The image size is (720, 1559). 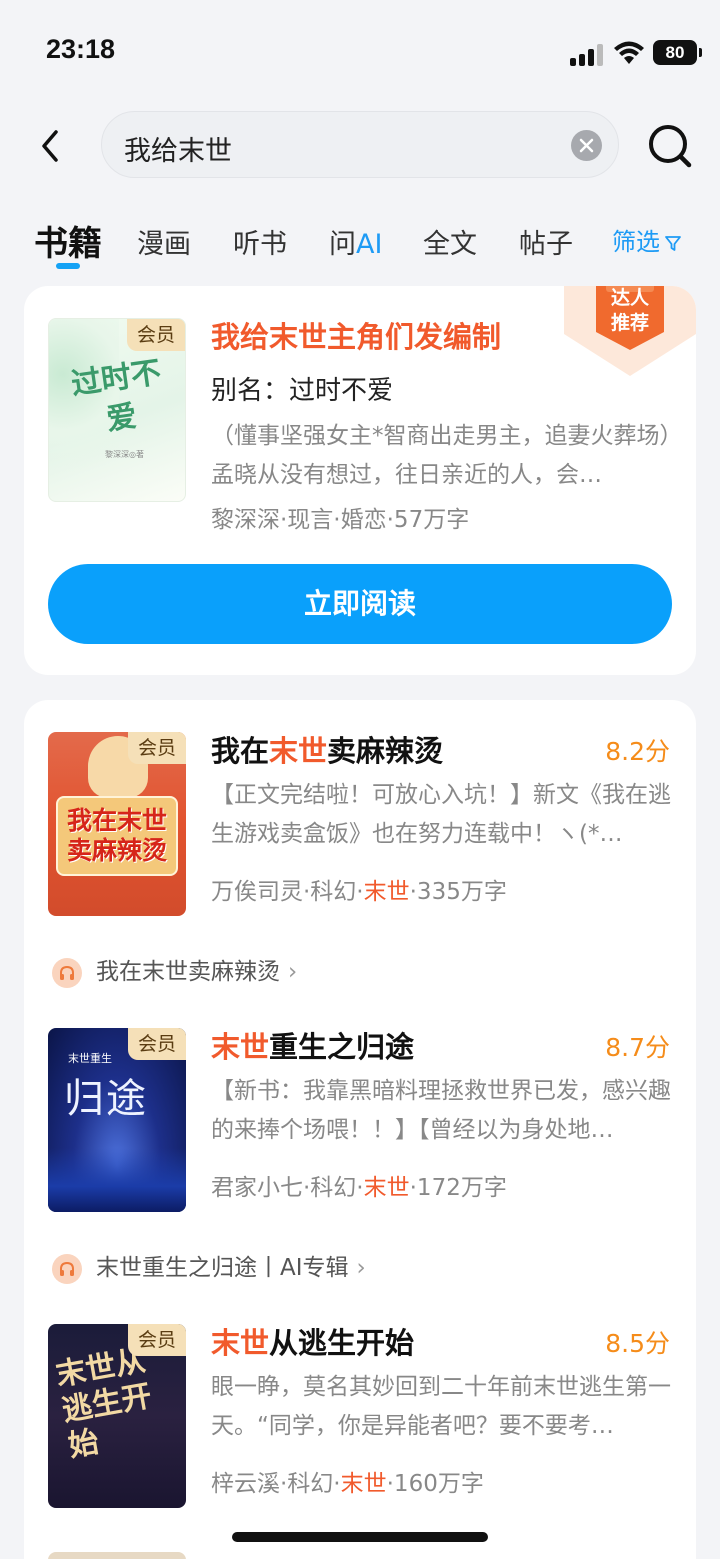 What do you see at coordinates (68, 266) in the screenshot?
I see `active-tab-indicator` at bounding box center [68, 266].